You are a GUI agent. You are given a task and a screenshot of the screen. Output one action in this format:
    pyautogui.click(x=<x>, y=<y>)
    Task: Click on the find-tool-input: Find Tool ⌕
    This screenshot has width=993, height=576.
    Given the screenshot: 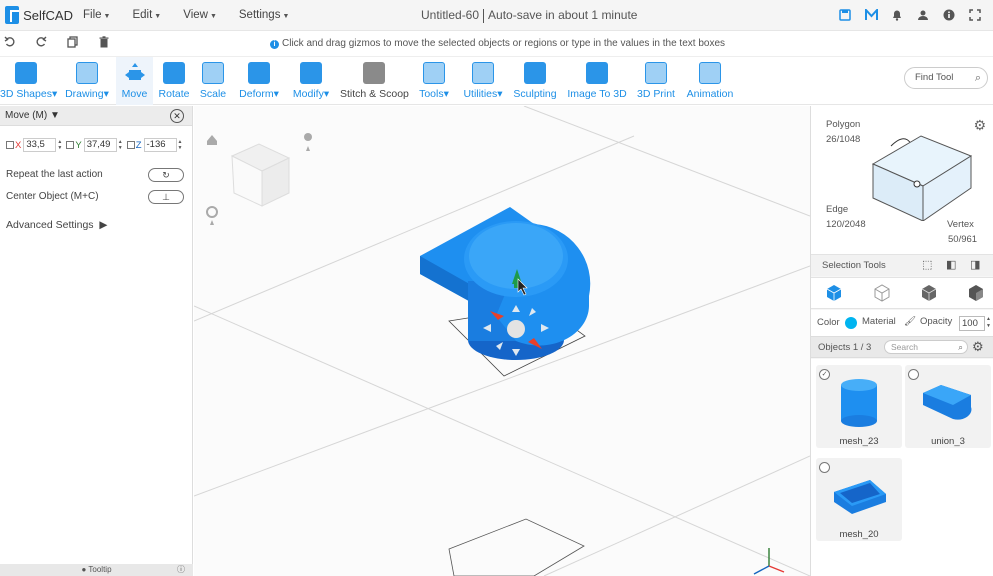 What is the action you would take?
    pyautogui.click(x=946, y=78)
    